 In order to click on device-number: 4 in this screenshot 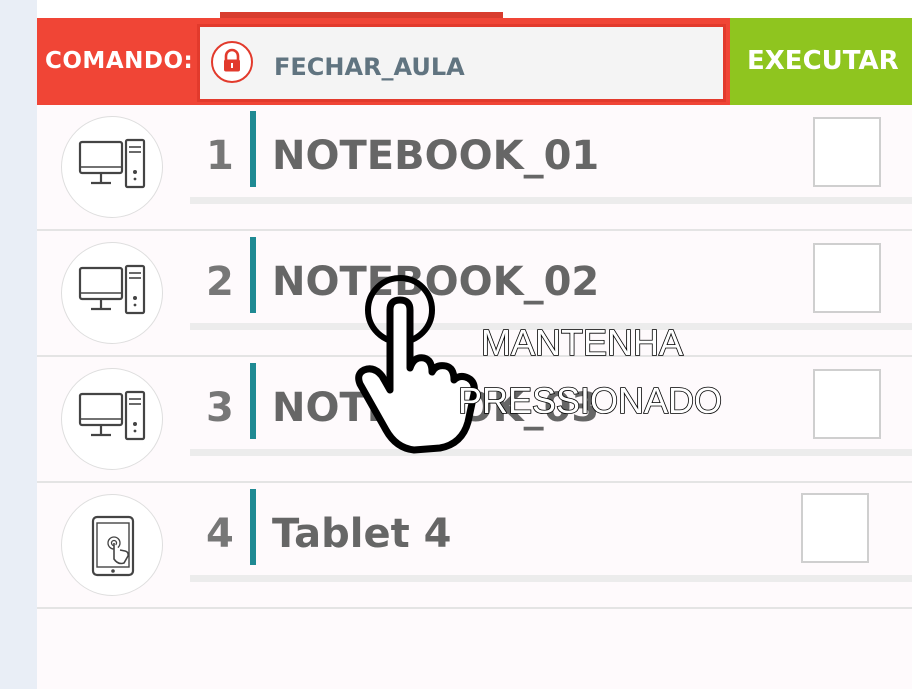, I will do `click(220, 534)`.